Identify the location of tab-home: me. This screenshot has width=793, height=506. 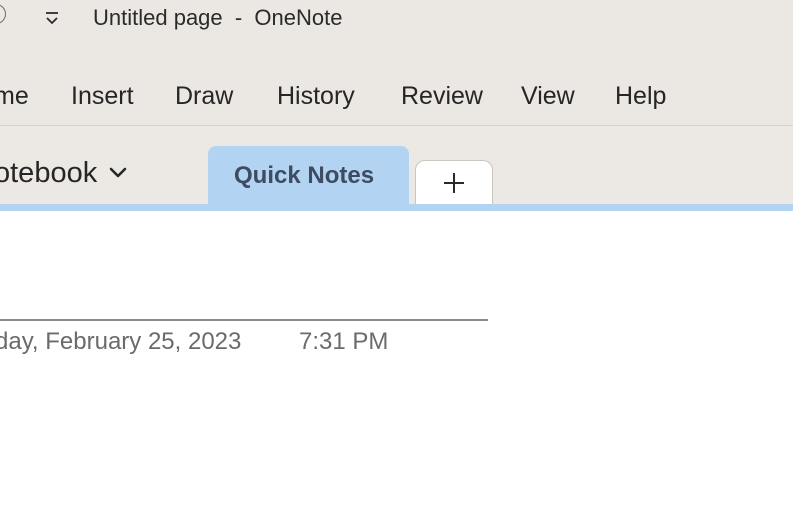
(14, 96).